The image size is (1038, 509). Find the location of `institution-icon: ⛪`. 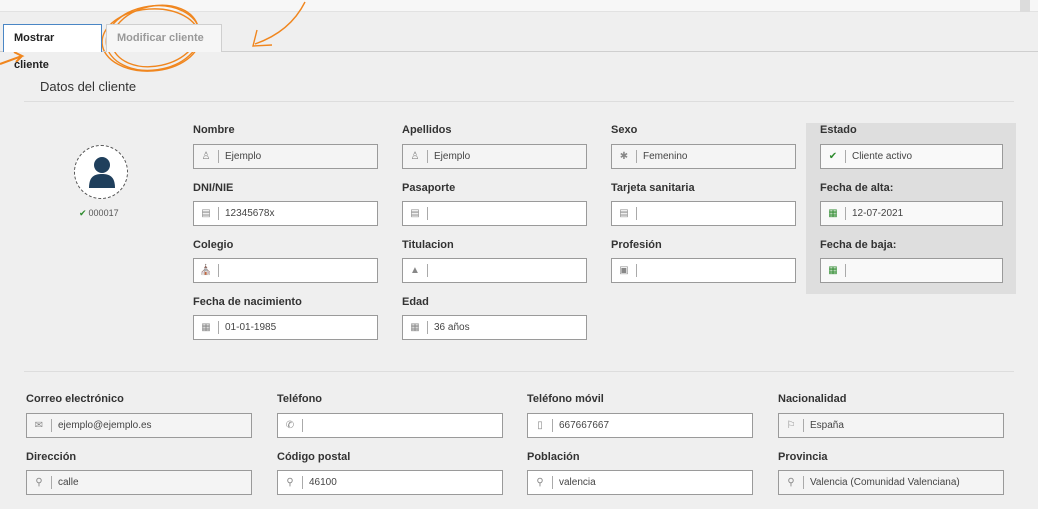

institution-icon: ⛪ is located at coordinates (206, 270).